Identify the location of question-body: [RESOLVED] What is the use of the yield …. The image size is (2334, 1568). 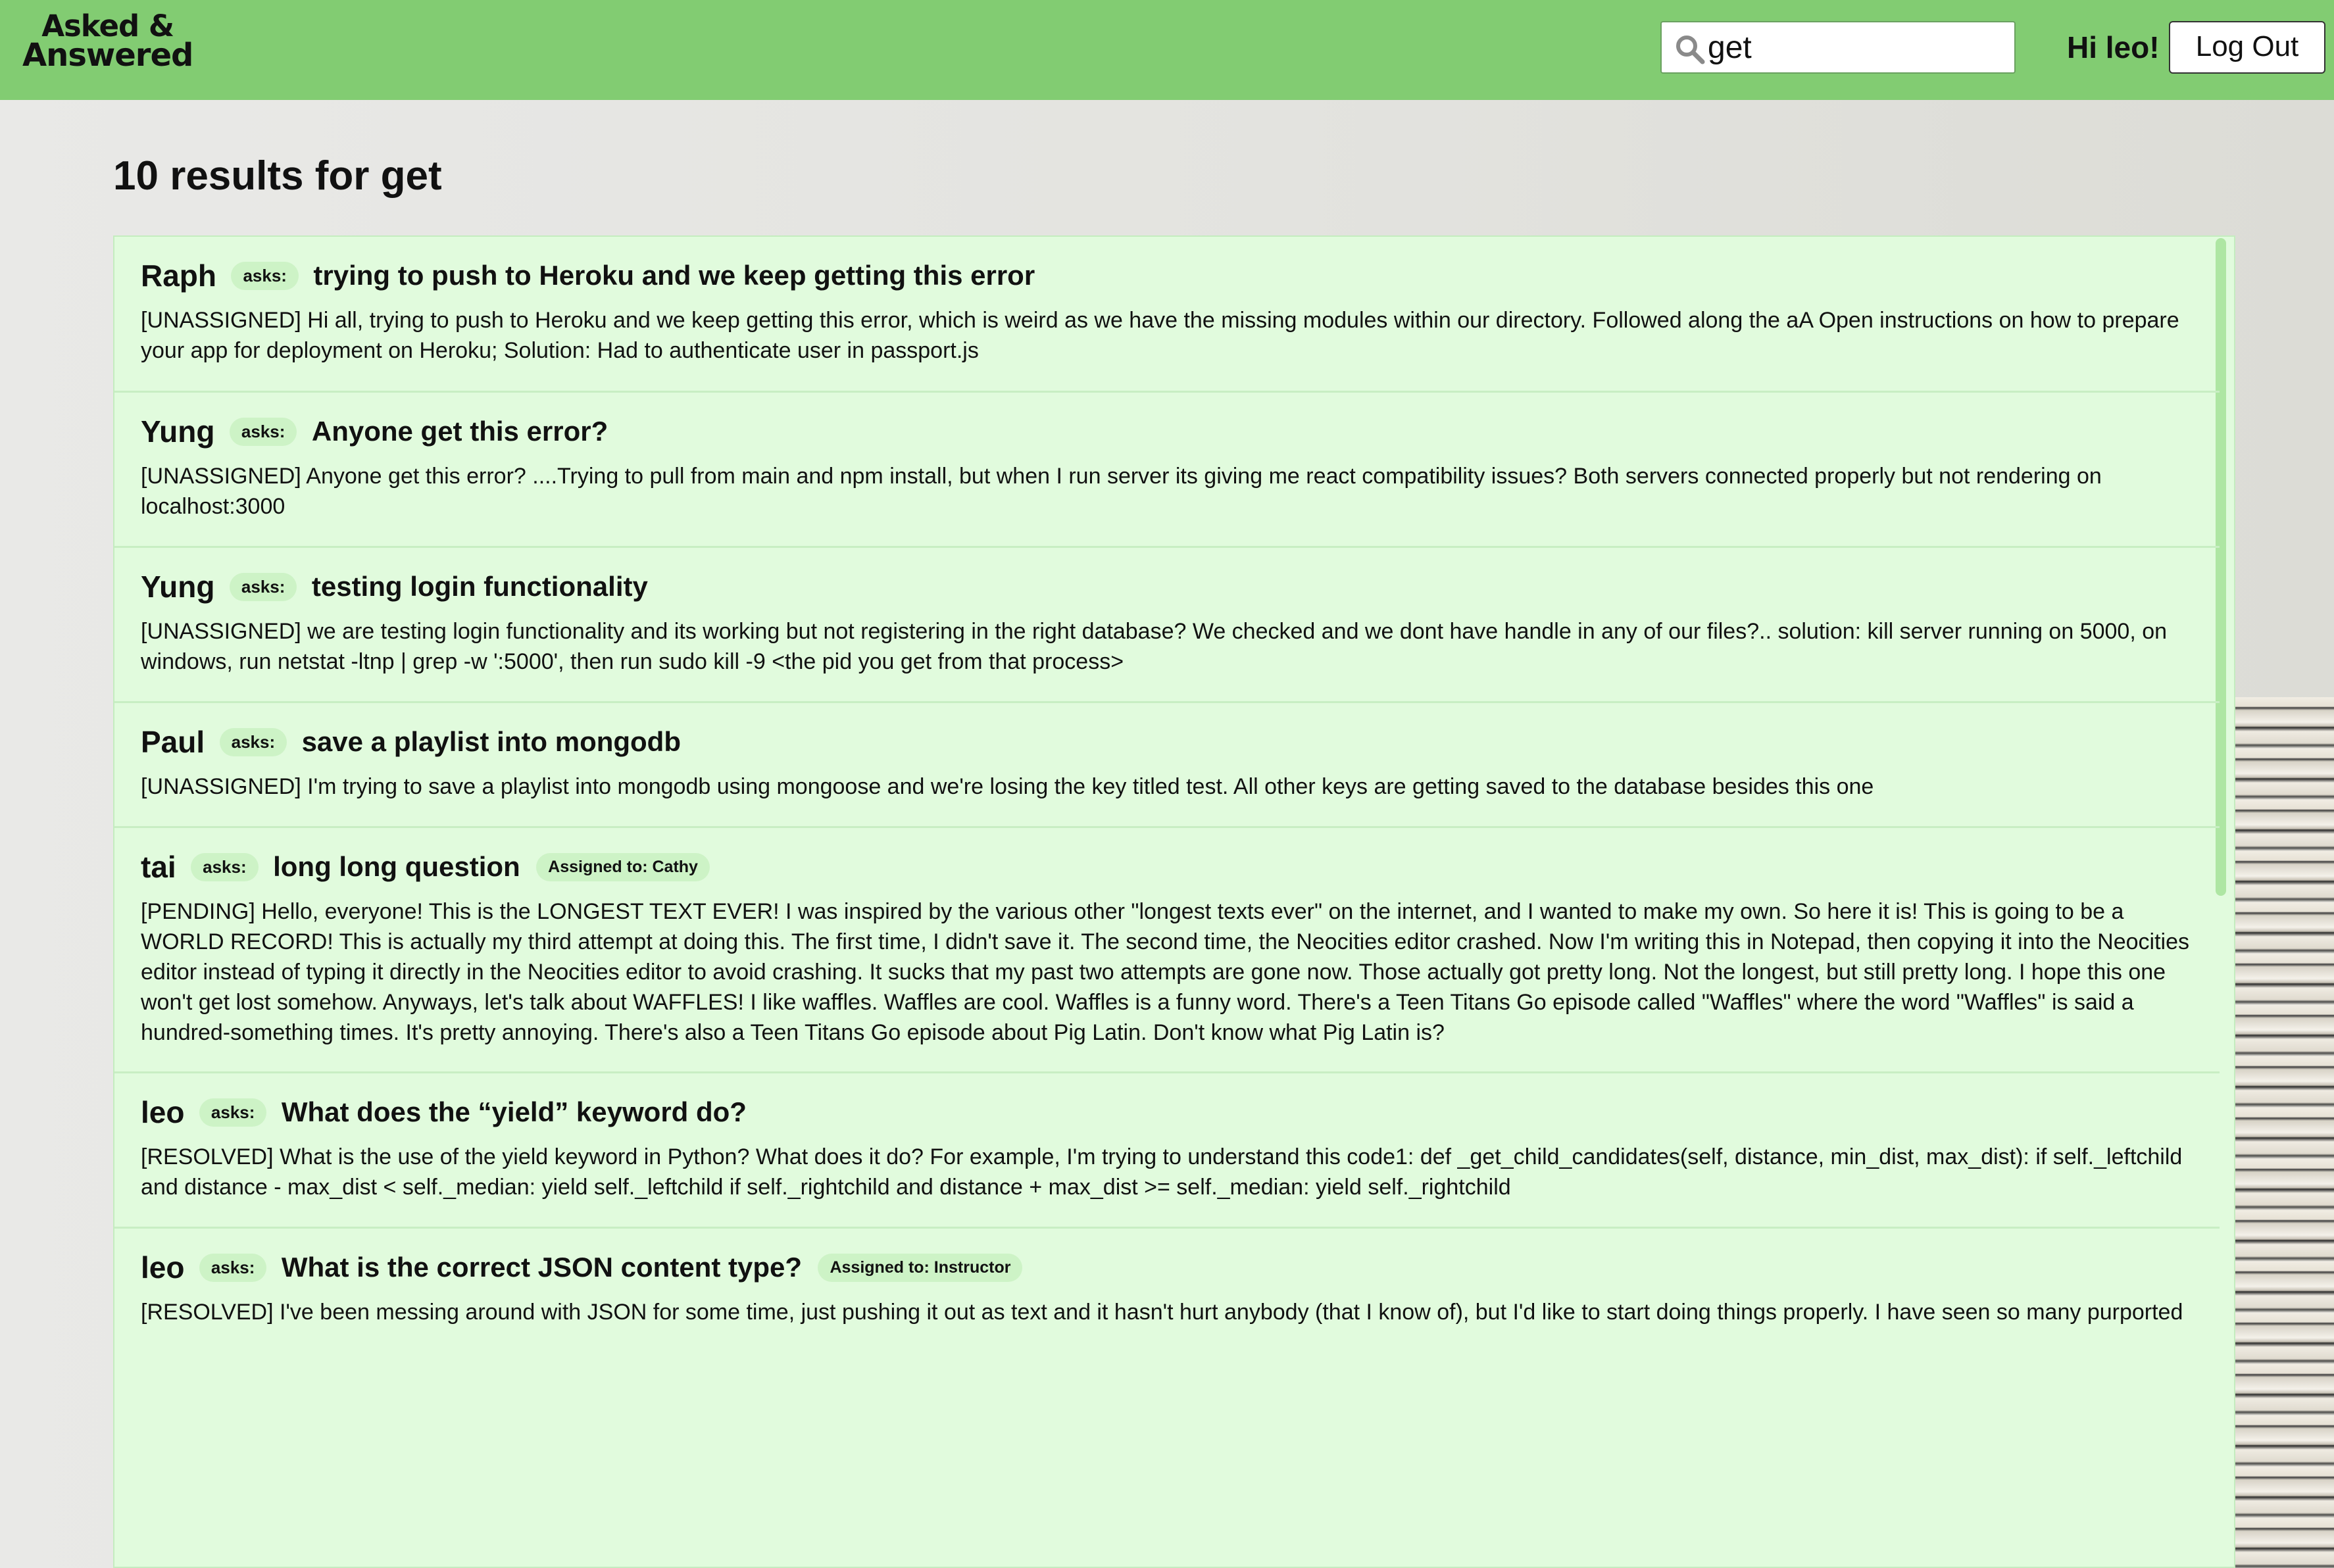
(1162, 1172).